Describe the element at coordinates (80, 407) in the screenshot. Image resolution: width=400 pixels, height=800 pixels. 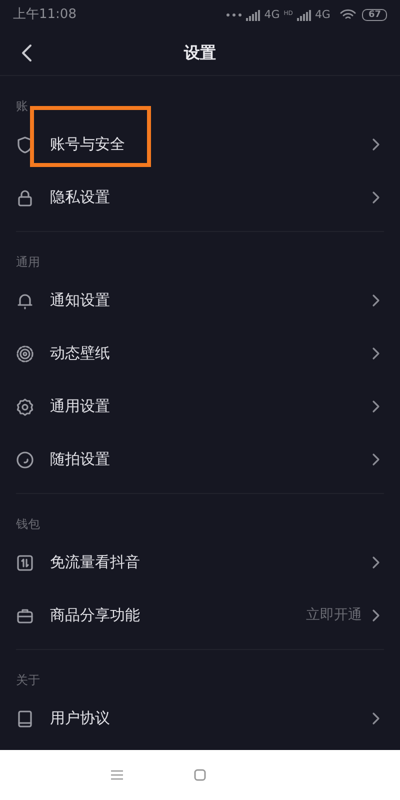
I see `item-label: 通用设置` at that location.